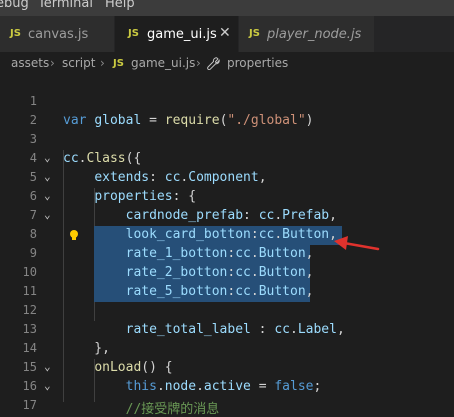 Image resolution: width=454 pixels, height=417 pixels. What do you see at coordinates (29, 405) in the screenshot?
I see `line-number: 17` at bounding box center [29, 405].